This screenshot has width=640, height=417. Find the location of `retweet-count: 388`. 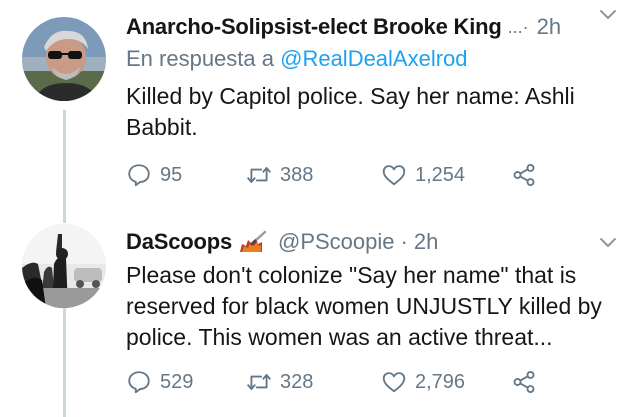

retweet-count: 388 is located at coordinates (297, 174).